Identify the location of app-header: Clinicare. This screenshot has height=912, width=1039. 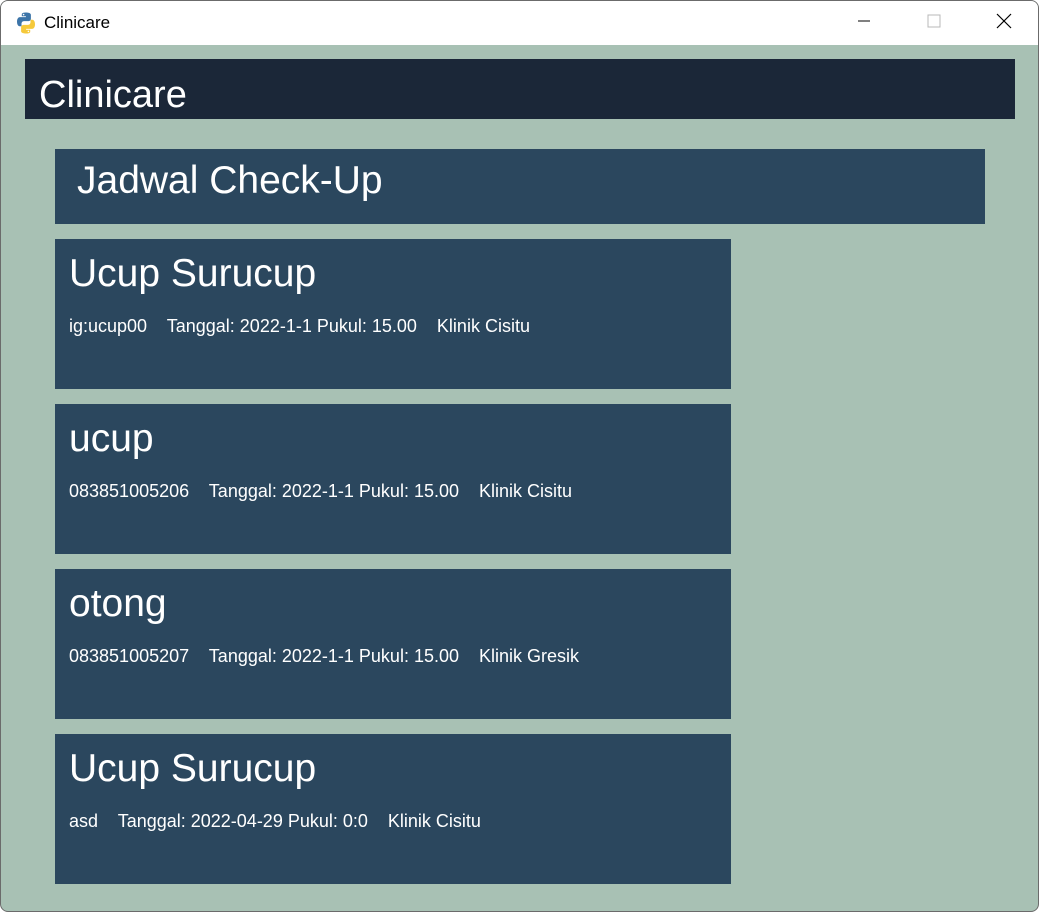
(520, 89).